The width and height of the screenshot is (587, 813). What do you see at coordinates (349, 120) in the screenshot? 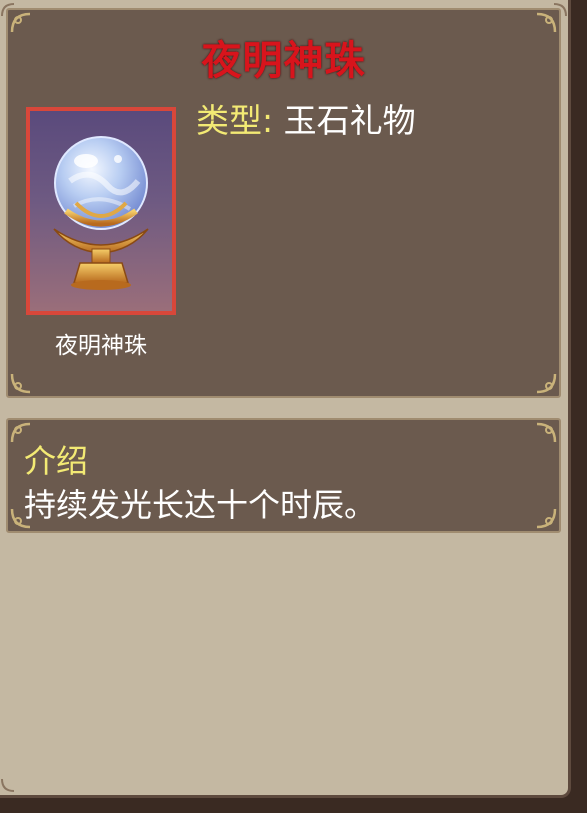
I see `type-value: 玉石礼物` at bounding box center [349, 120].